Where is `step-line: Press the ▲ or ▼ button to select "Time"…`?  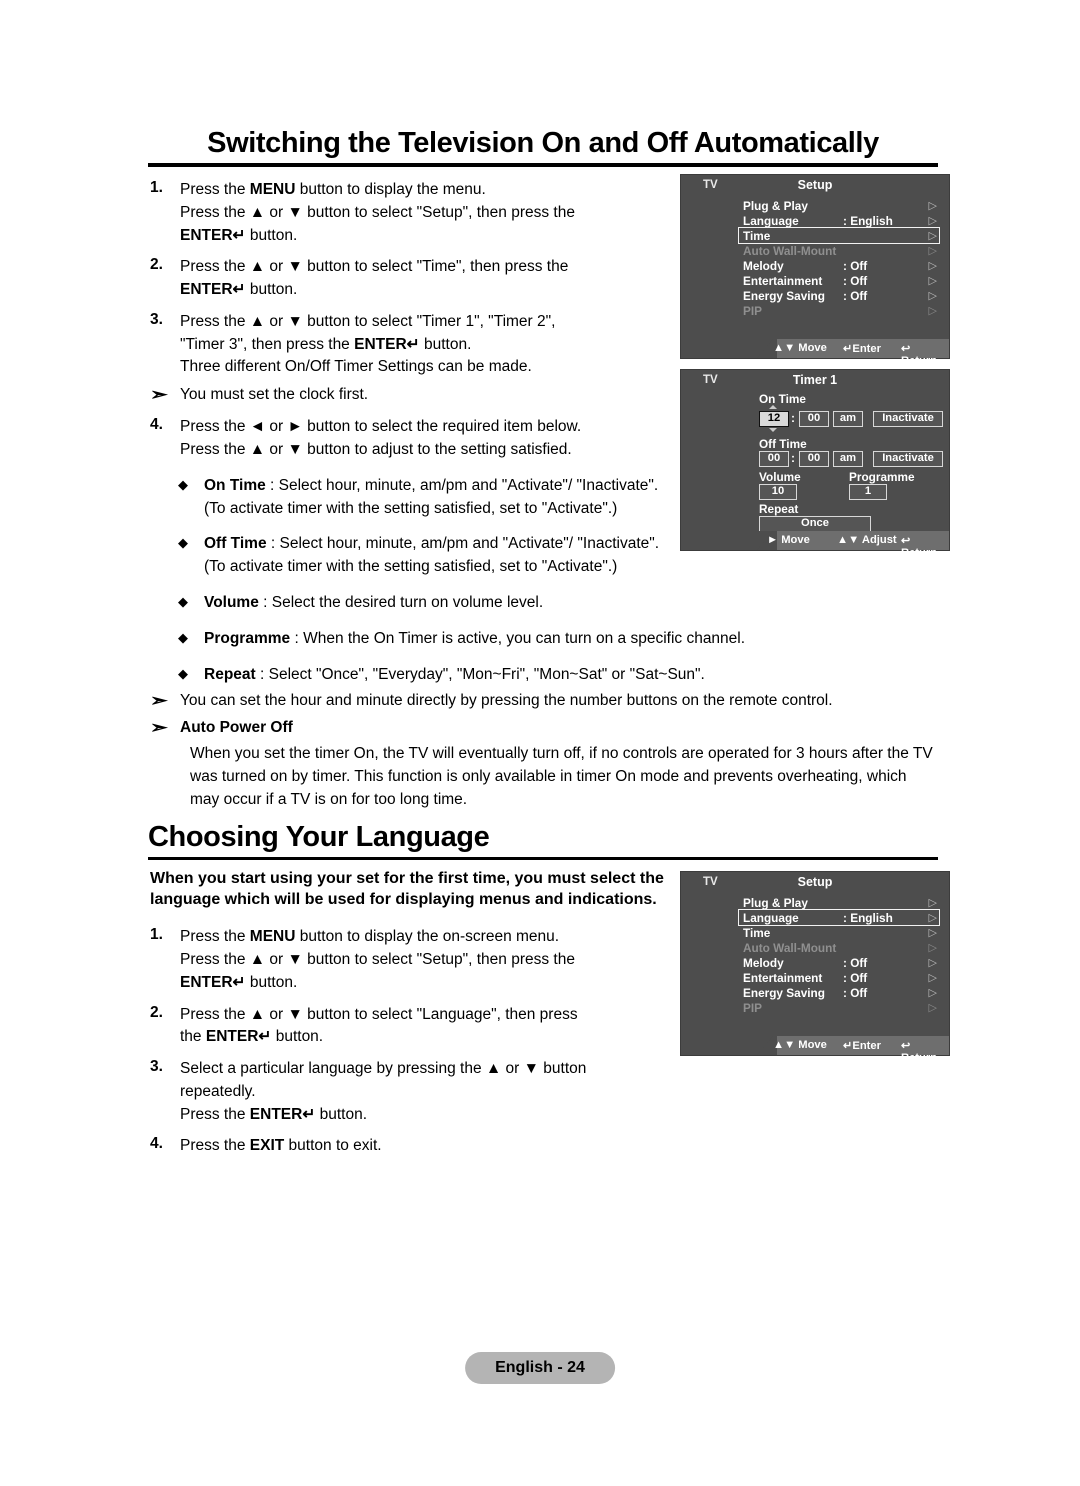
step-line: Press the ▲ or ▼ button to select "Time"… is located at coordinates (374, 267).